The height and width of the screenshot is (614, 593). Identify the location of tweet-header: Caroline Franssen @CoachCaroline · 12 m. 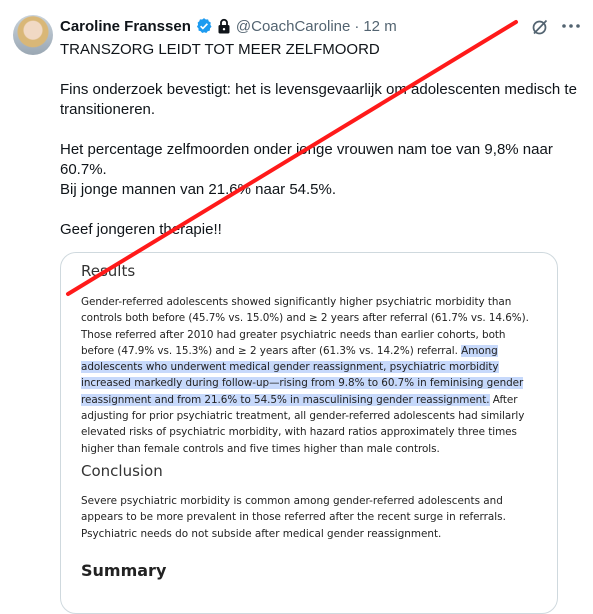
(228, 26).